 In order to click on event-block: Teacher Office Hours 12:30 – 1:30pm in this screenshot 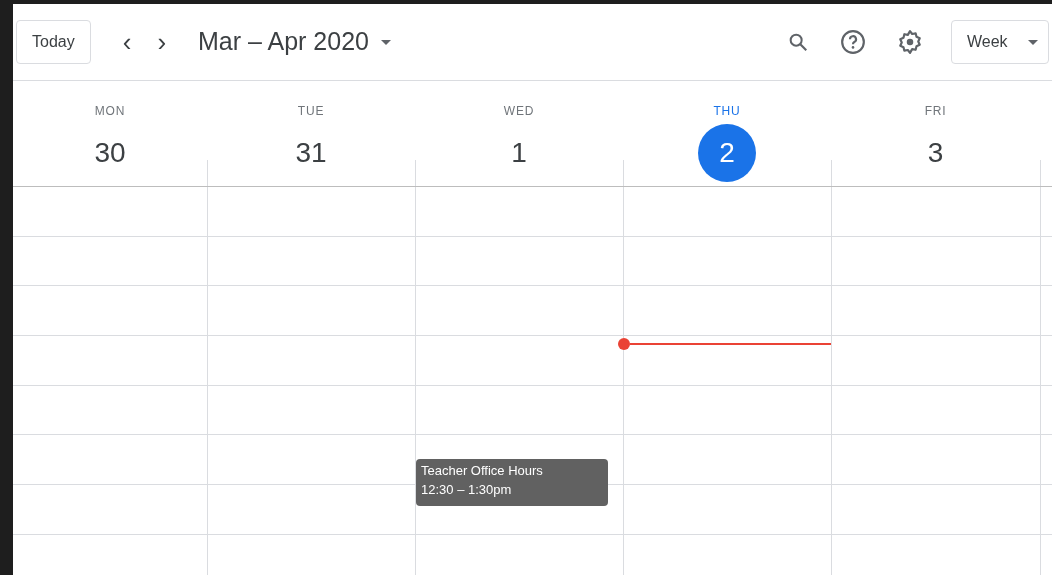, I will do `click(512, 482)`.